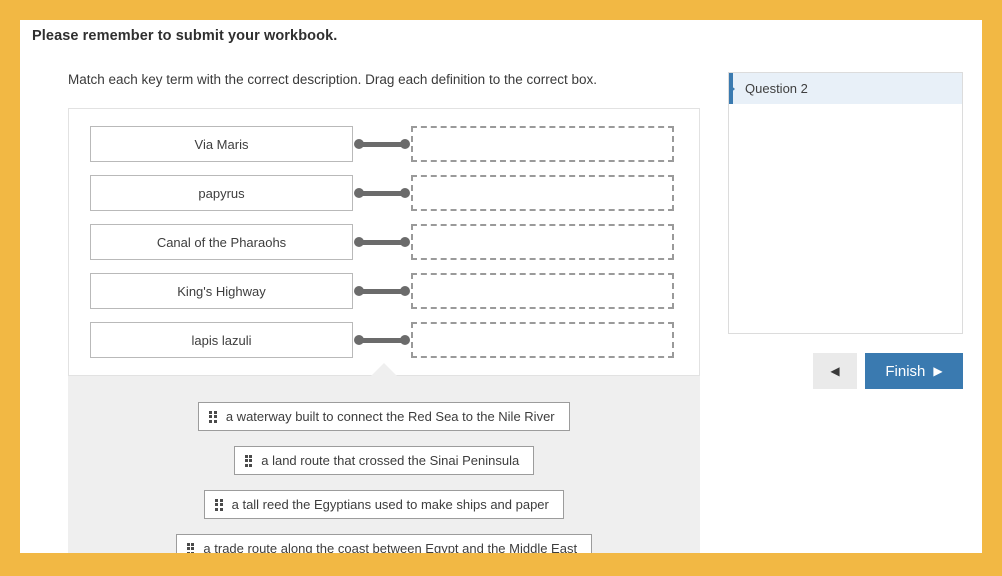 The image size is (1002, 576). I want to click on finish-button: Finish ▶, so click(914, 371).